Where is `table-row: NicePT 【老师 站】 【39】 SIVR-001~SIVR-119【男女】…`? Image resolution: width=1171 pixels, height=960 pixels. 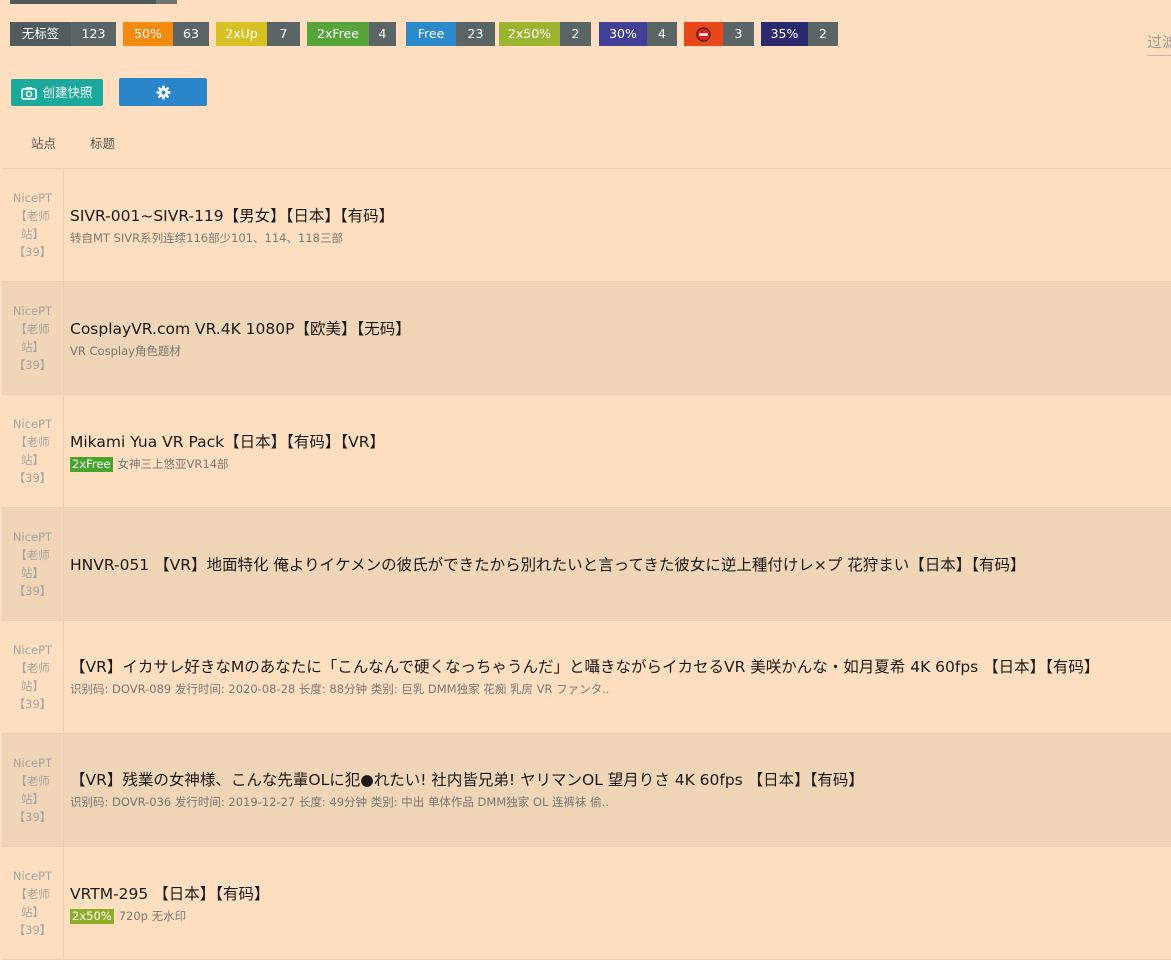 table-row: NicePT 【老师 站】 【39】 SIVR-001~SIVR-119【男女】… is located at coordinates (586, 225).